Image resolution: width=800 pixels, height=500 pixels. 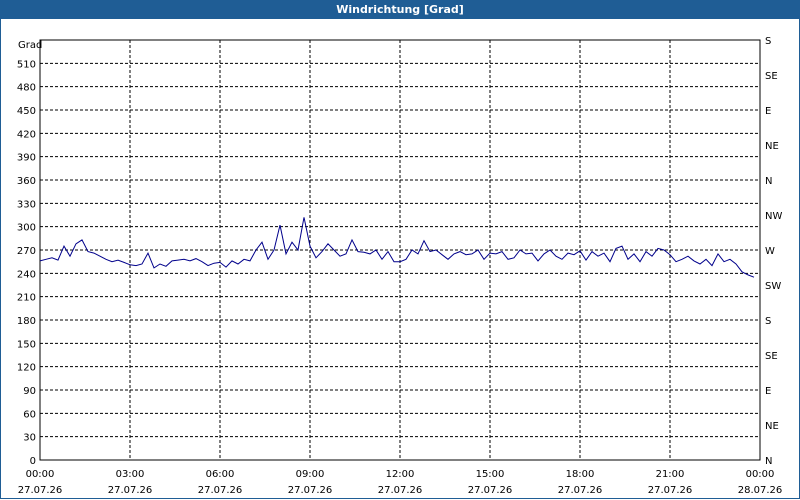 I want to click on y-tick-label: 90, so click(x=29, y=391).